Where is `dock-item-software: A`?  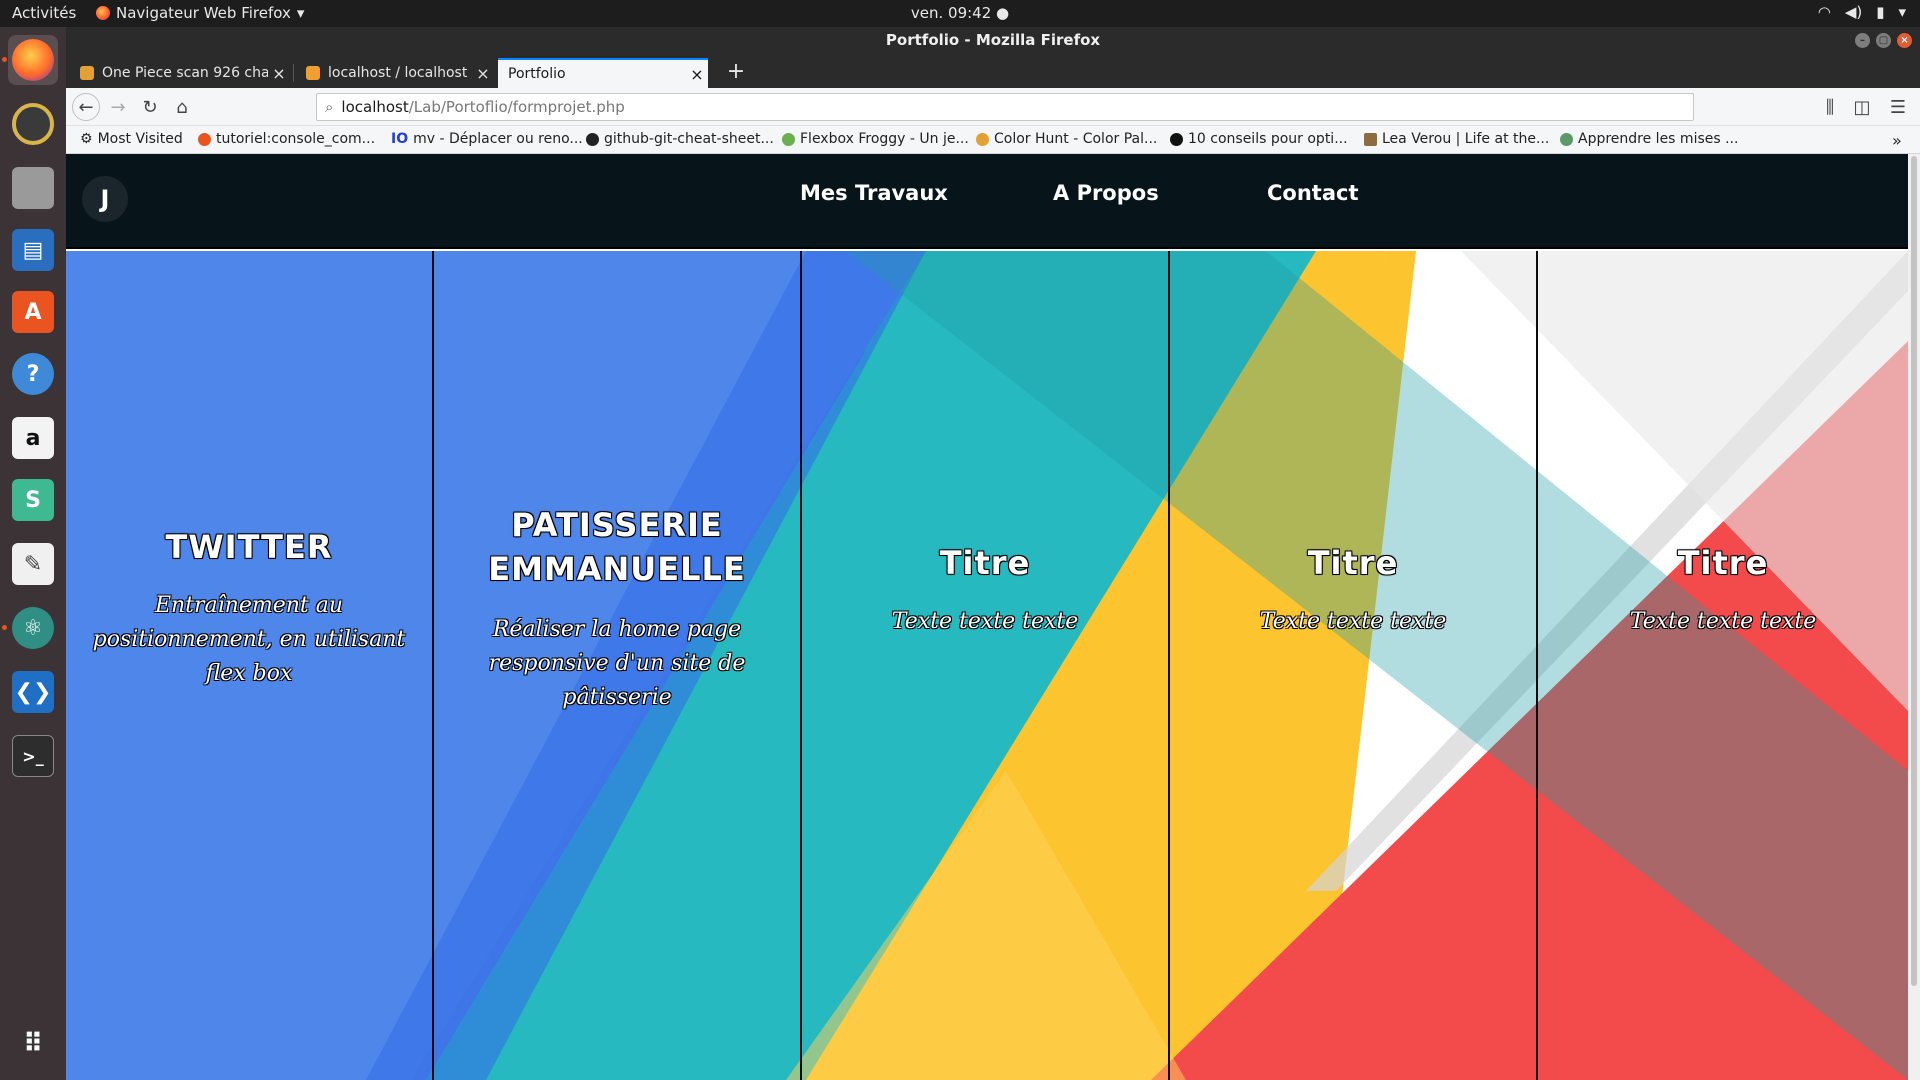 dock-item-software: A is located at coordinates (33, 312).